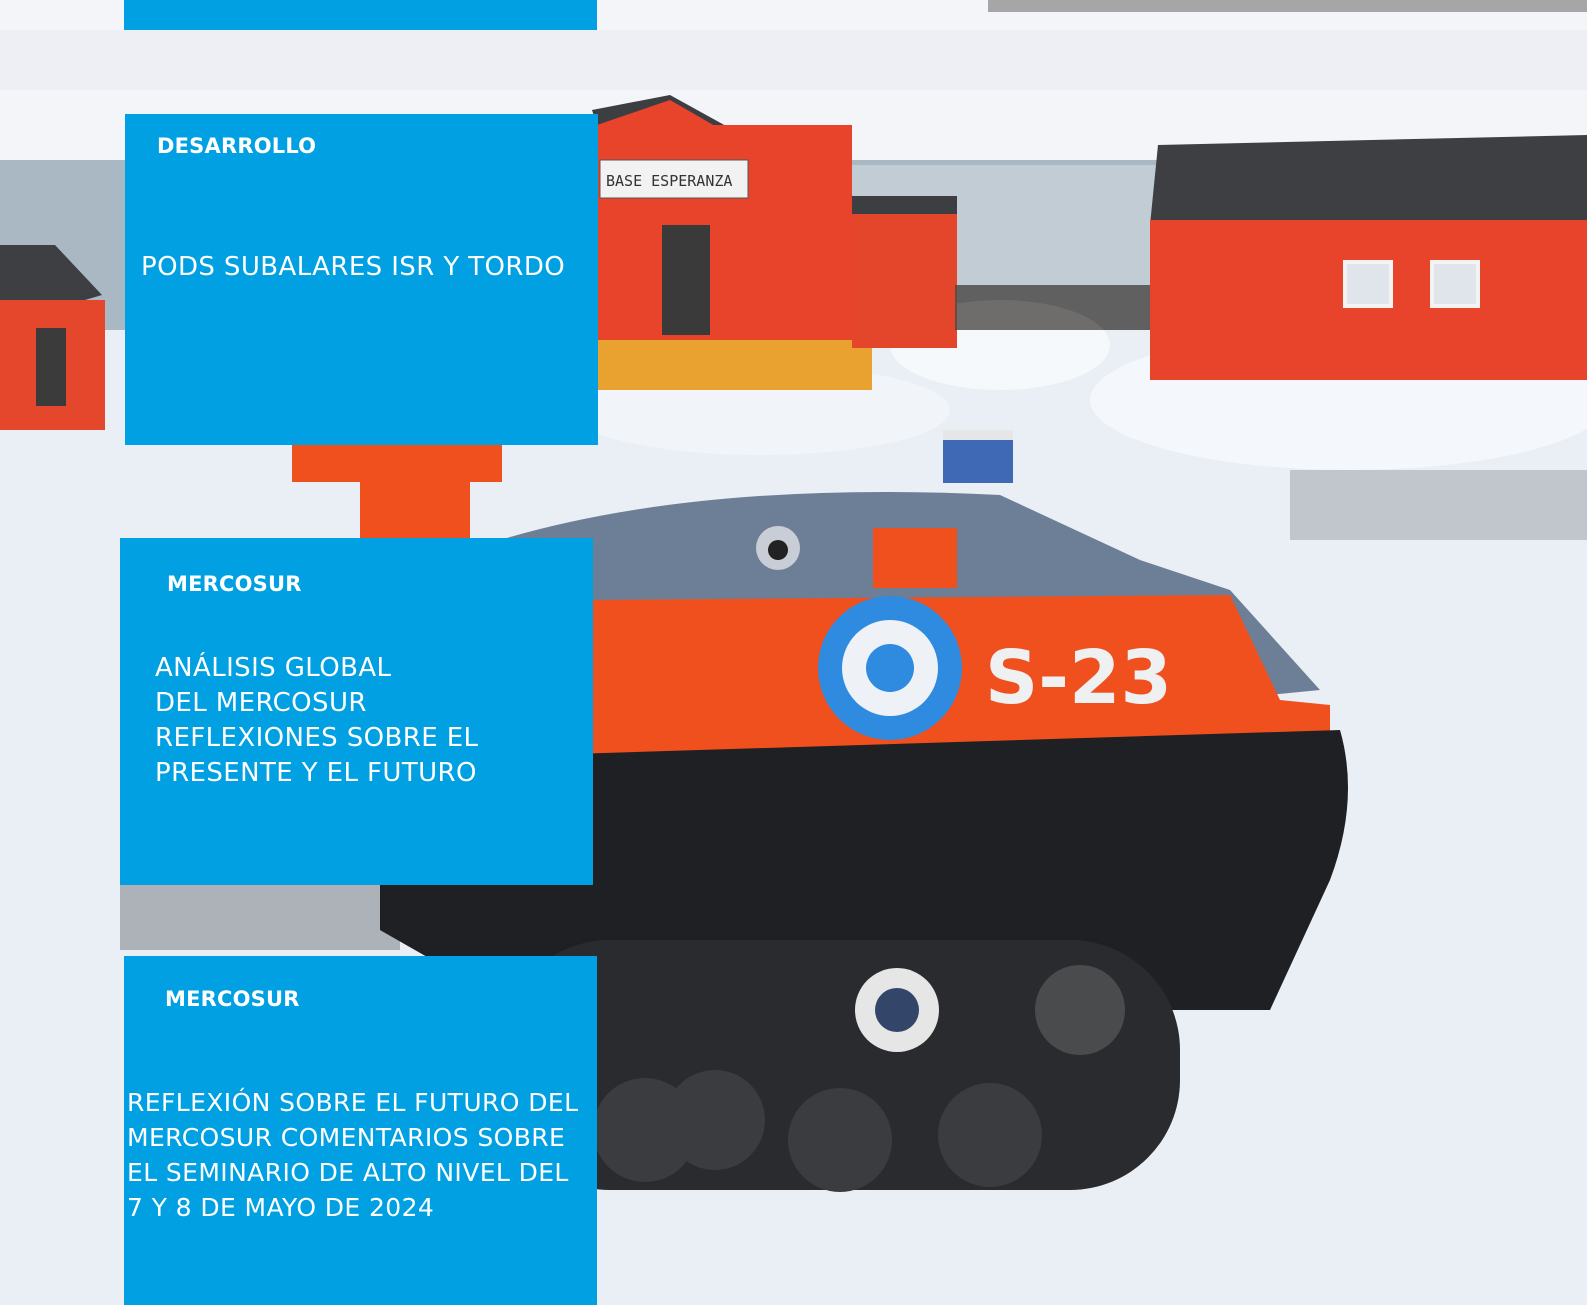 This screenshot has height=1305, width=1587. What do you see at coordinates (1078, 678) in the screenshot?
I see `vehicle-marking: S-23` at bounding box center [1078, 678].